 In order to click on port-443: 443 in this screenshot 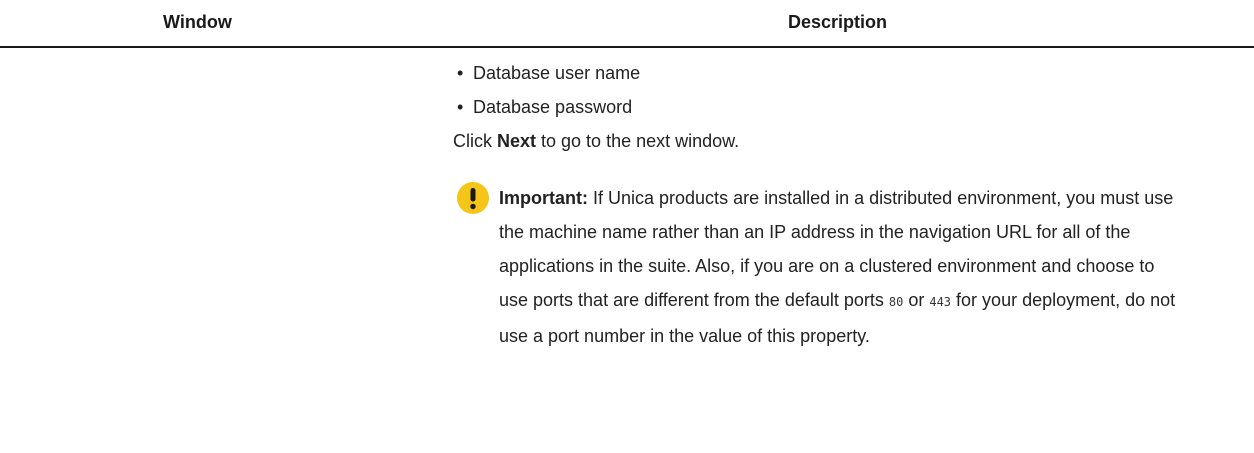, I will do `click(940, 302)`.